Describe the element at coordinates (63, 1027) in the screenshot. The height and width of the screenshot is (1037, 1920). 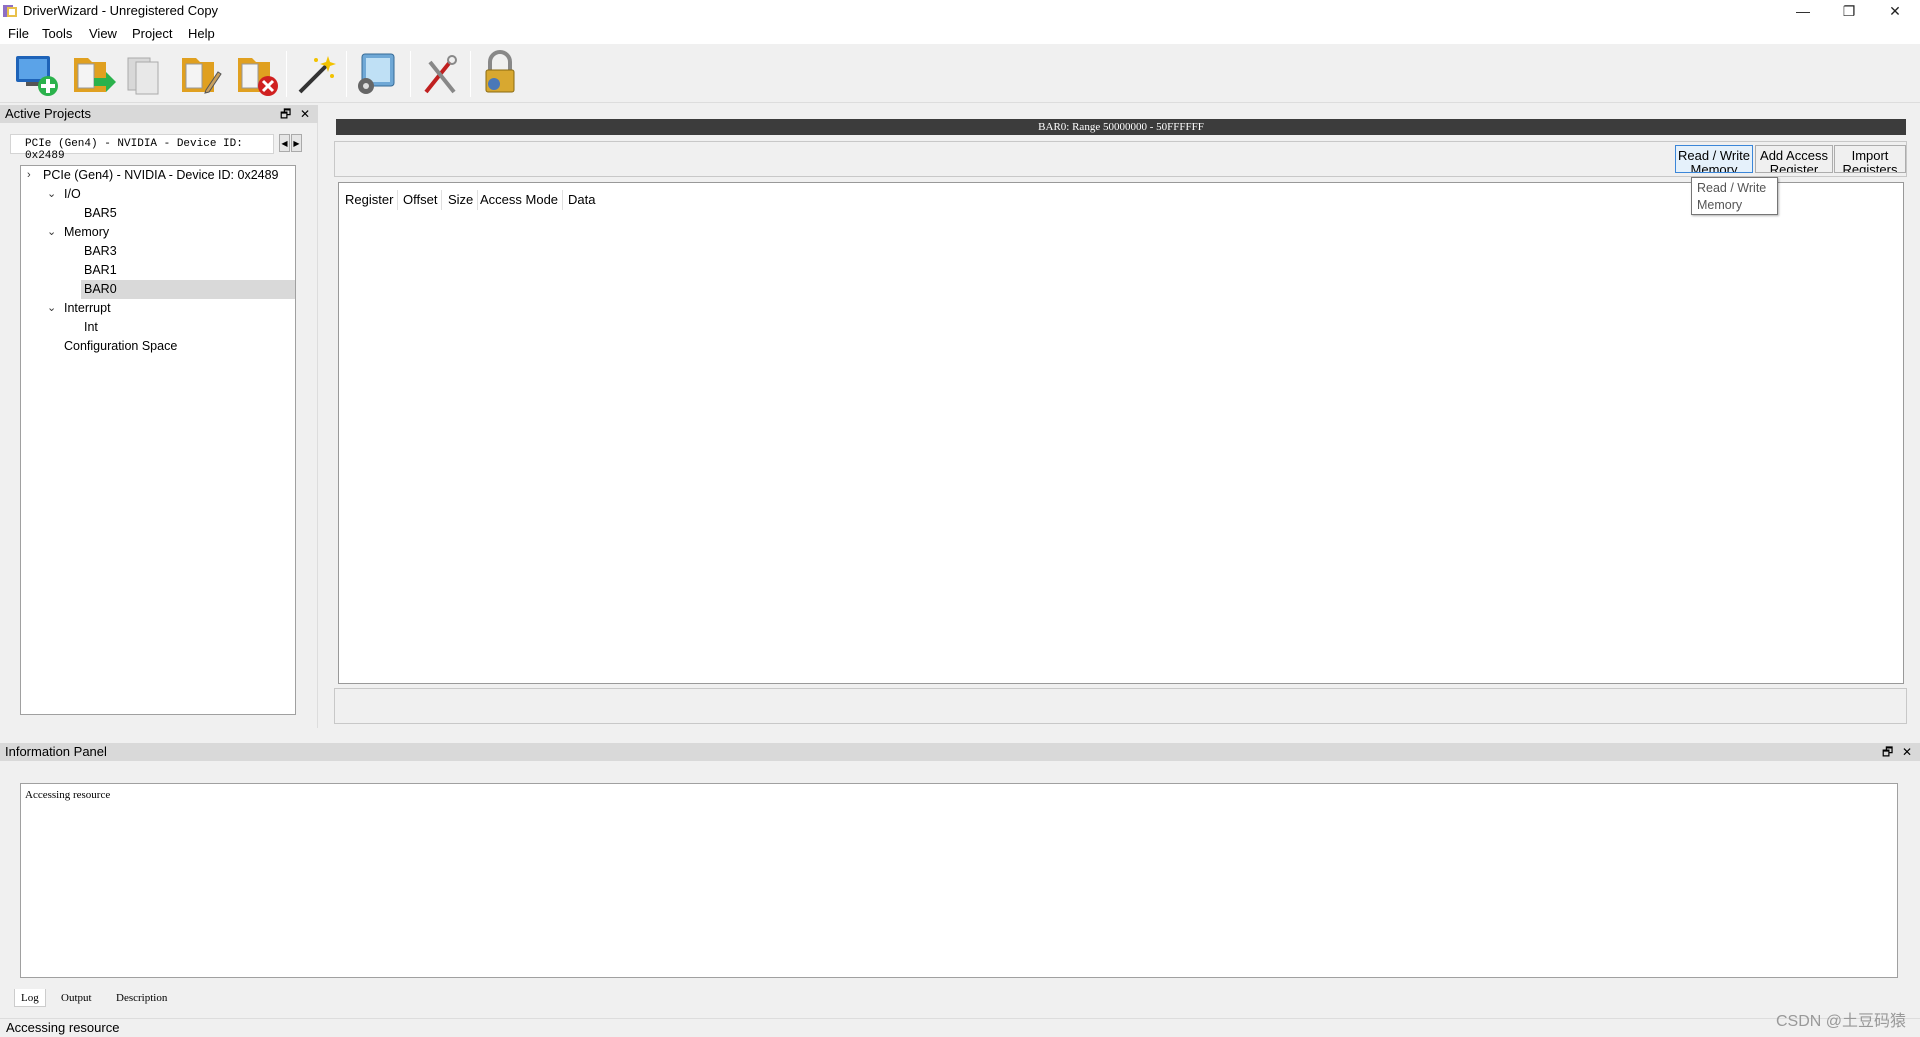
I see `status-text: Accessing resource` at that location.